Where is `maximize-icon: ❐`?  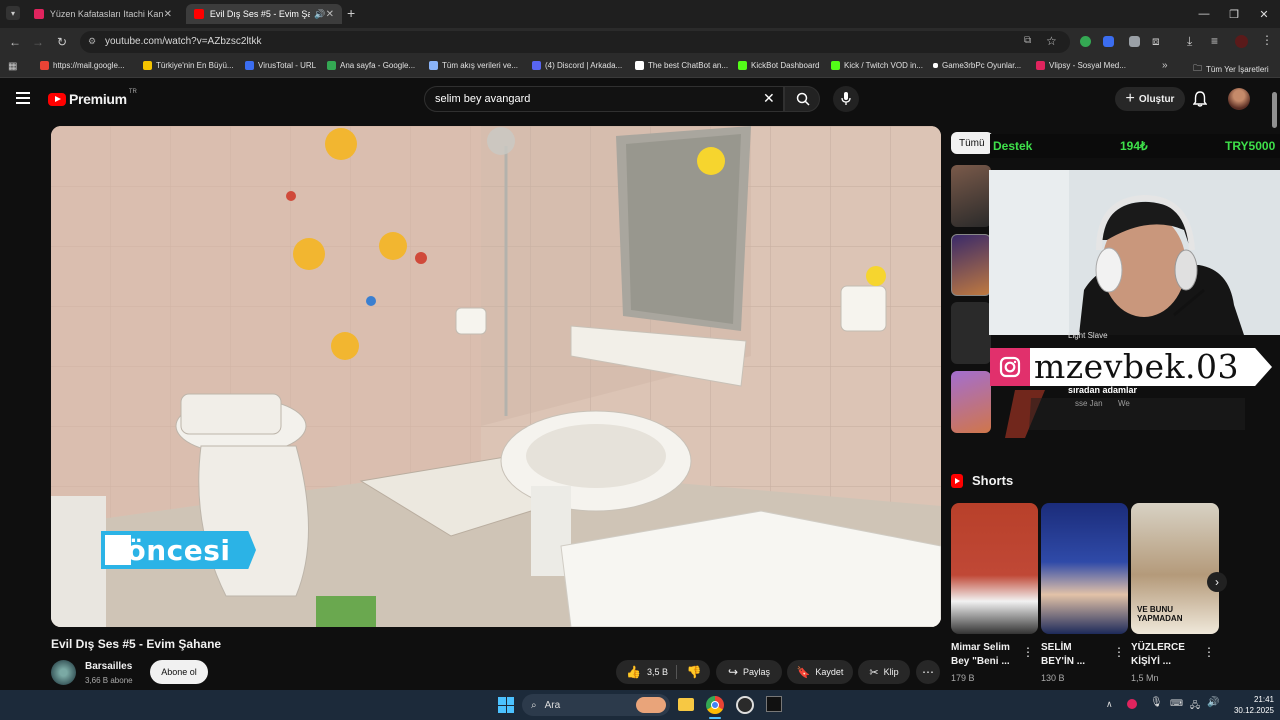
maximize-icon: ❐ is located at coordinates (1234, 14).